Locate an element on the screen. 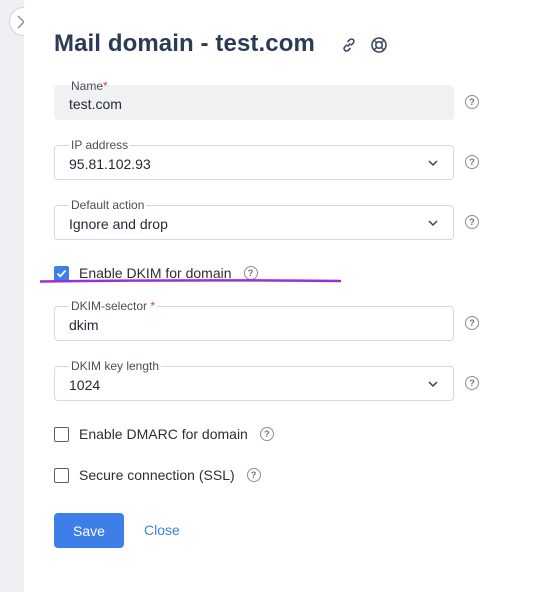 The height and width of the screenshot is (592, 547). ip-address-value: 95.81.102.93 is located at coordinates (110, 164).